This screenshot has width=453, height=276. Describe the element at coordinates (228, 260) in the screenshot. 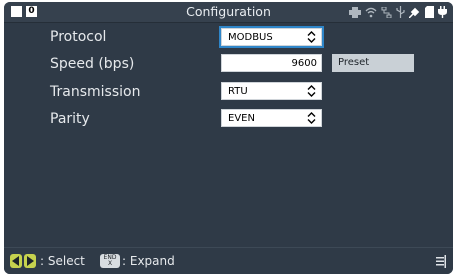

I see `footer-bar: : Select END X : Expand` at that location.